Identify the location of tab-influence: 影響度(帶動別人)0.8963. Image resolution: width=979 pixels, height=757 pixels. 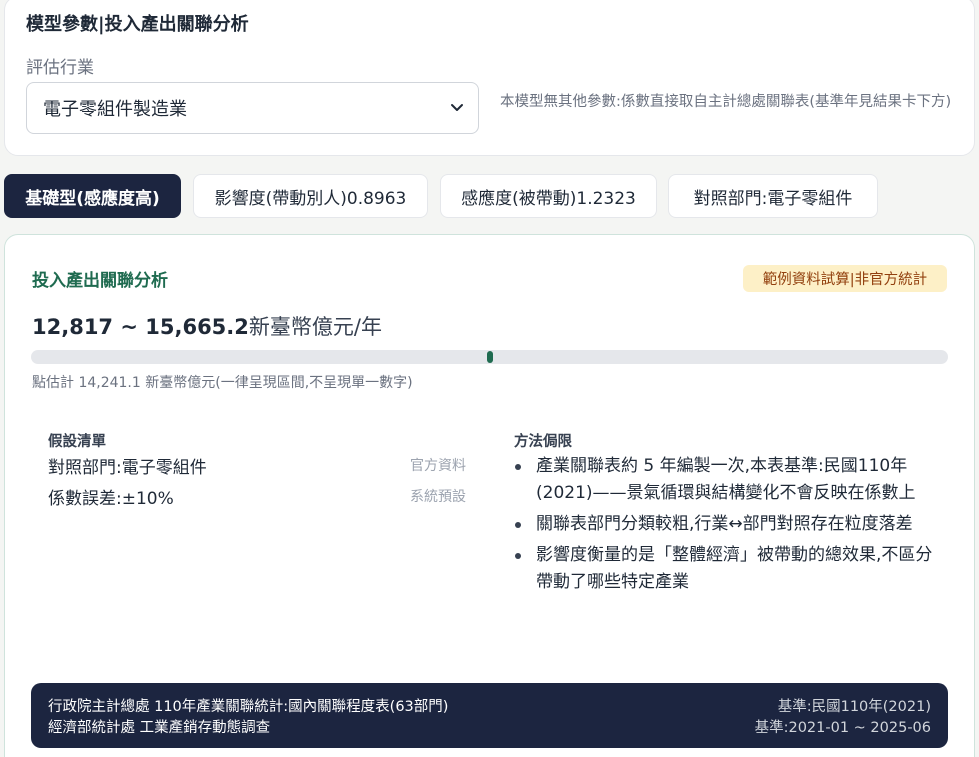
(310, 196).